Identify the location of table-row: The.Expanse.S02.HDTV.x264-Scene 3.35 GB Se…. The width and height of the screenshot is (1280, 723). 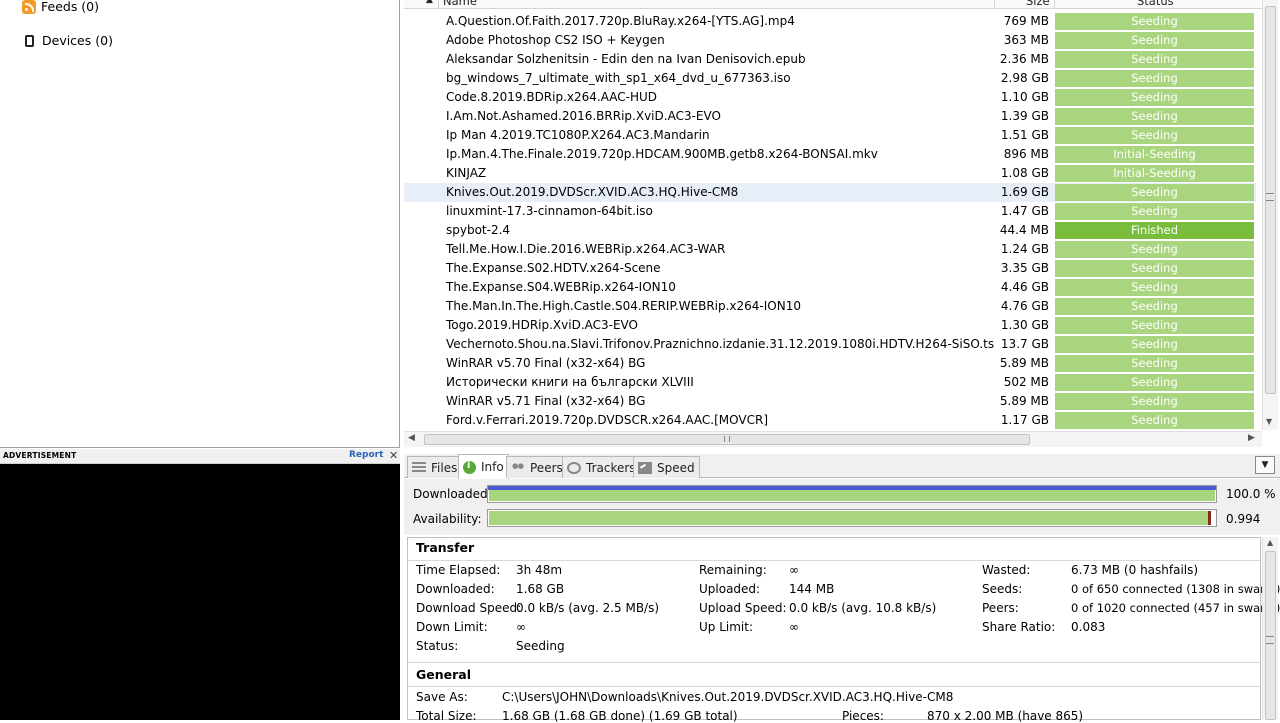
(830, 268).